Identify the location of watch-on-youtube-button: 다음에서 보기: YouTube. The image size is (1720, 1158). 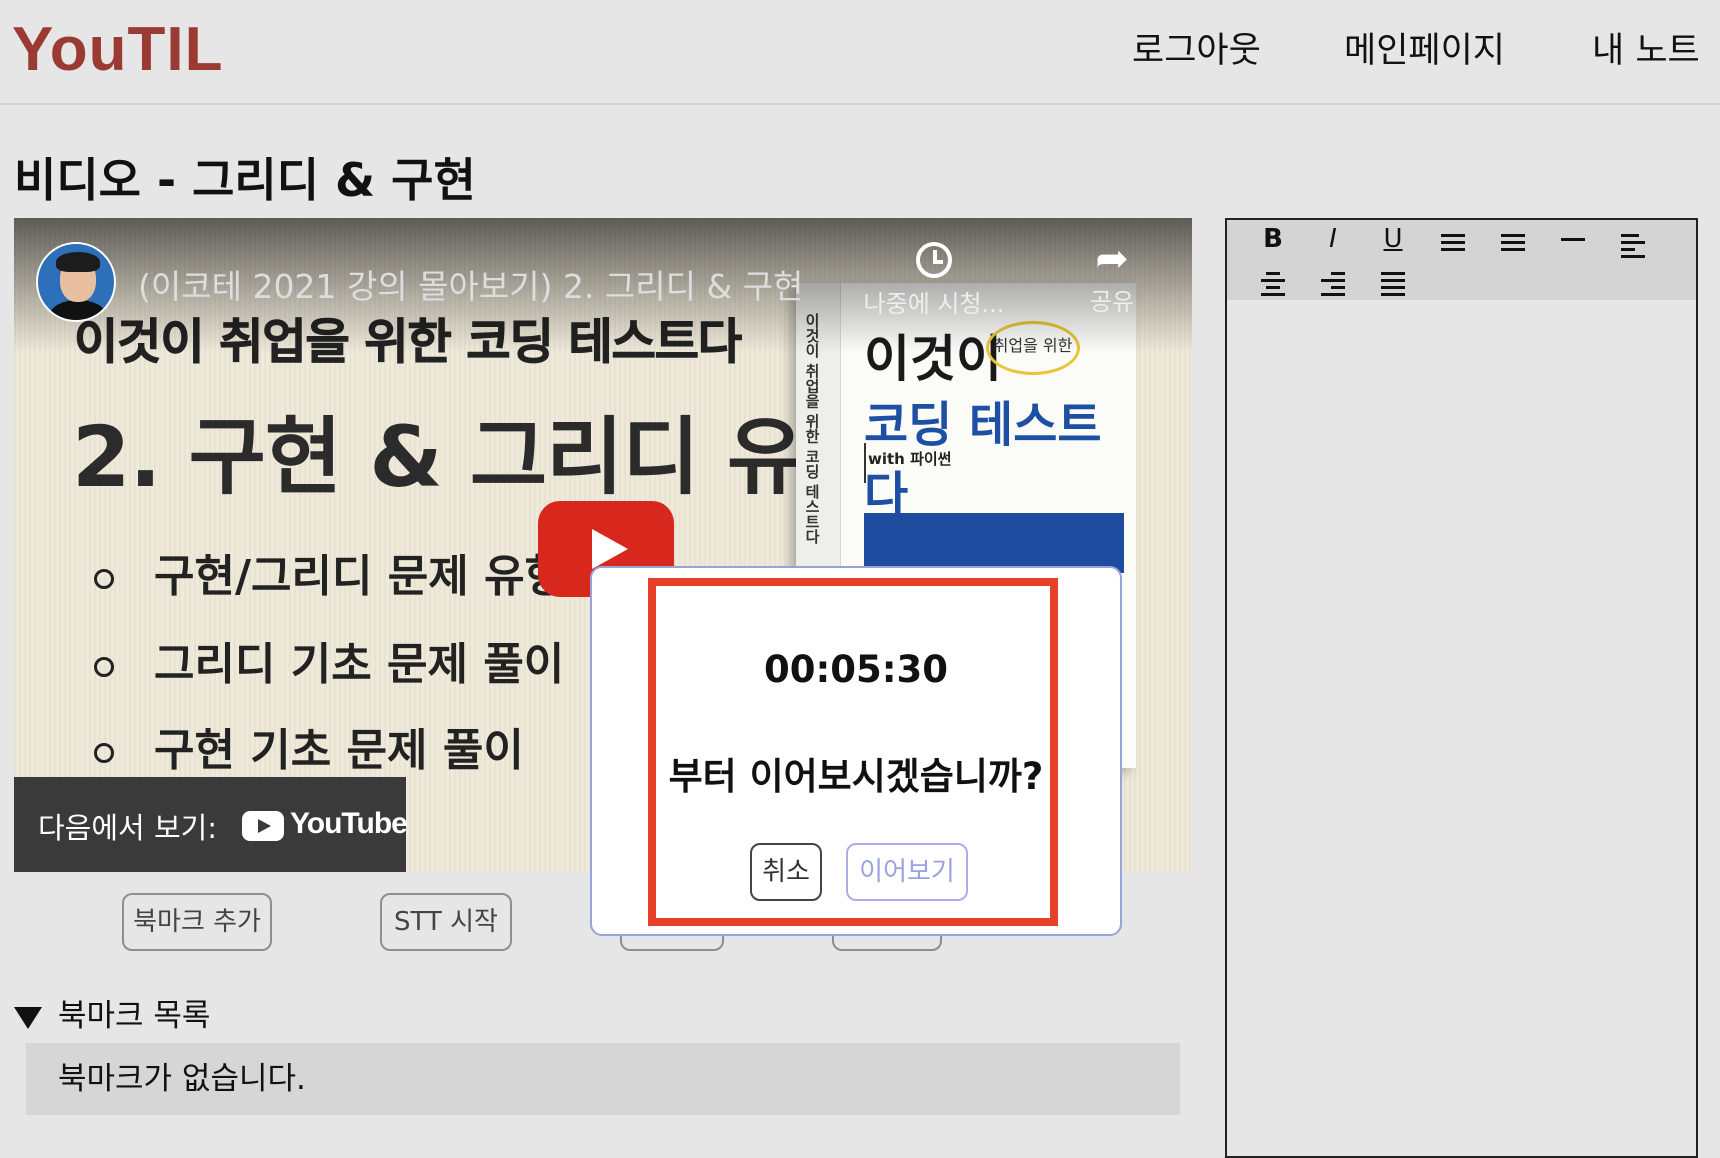
(211, 824).